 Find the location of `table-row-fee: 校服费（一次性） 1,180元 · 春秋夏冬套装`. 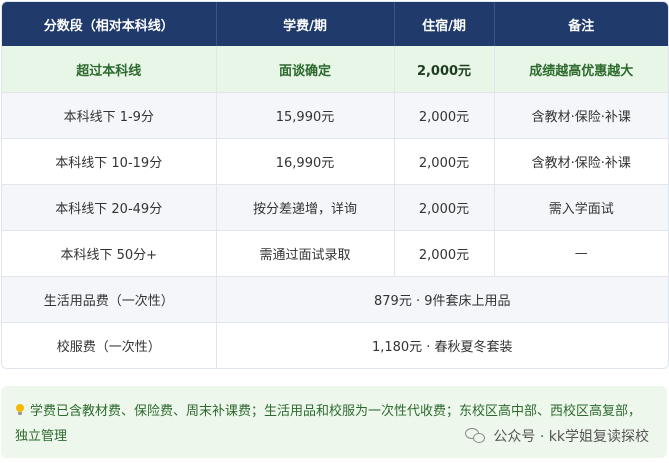

table-row-fee: 校服费（一次性） 1,180元 · 春秋夏冬套装 is located at coordinates (335, 345).